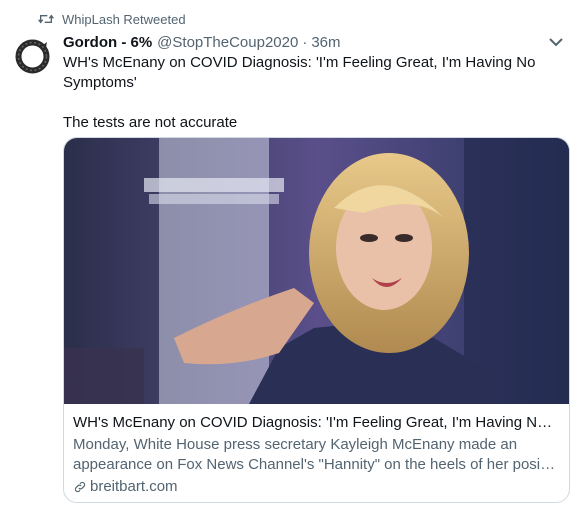  What do you see at coordinates (107, 42) in the screenshot?
I see `author-display-name: Gordon - 6%` at bounding box center [107, 42].